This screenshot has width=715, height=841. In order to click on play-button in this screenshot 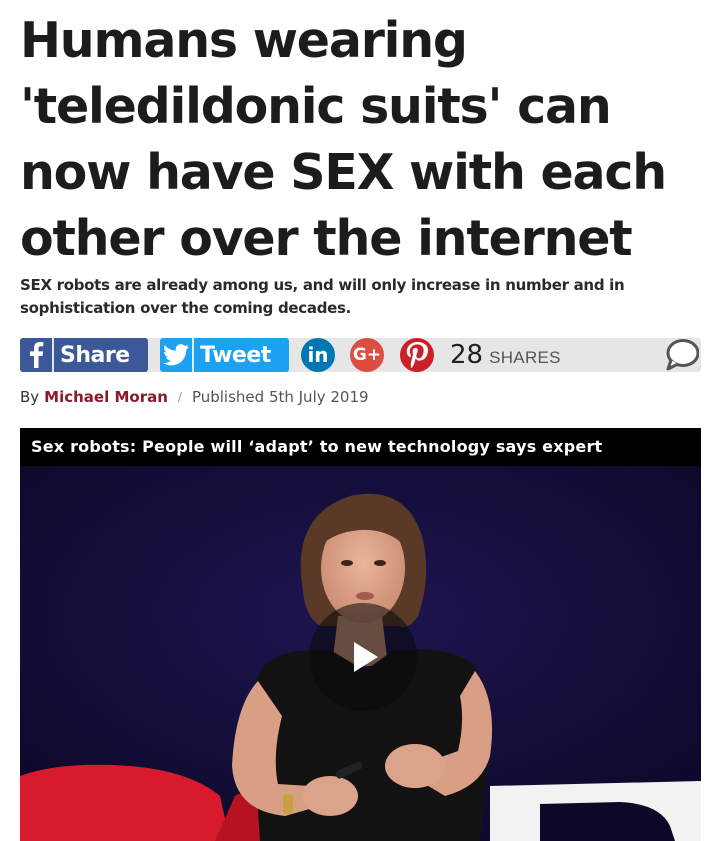, I will do `click(363, 657)`.